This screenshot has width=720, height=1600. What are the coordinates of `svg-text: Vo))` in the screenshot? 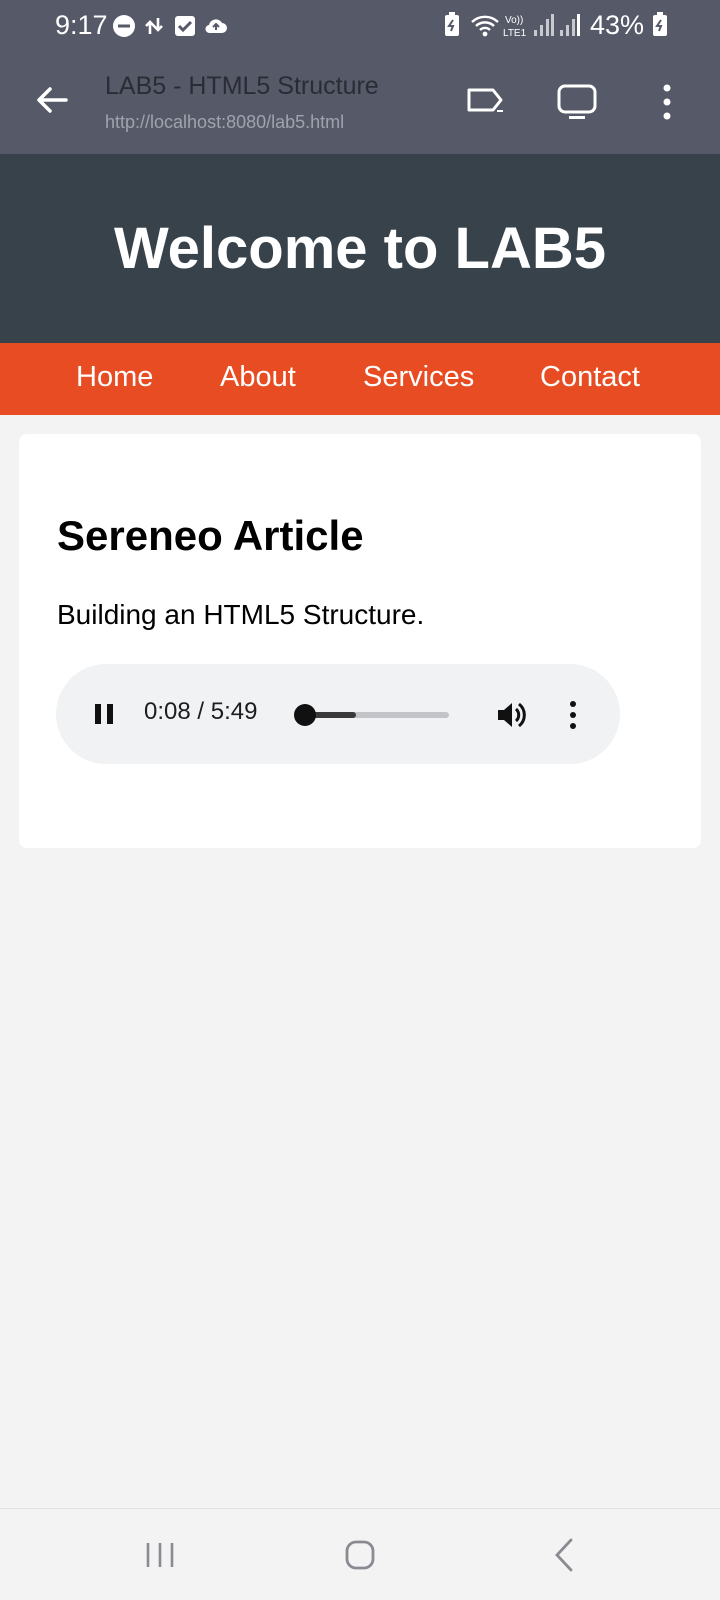 It's located at (514, 20).